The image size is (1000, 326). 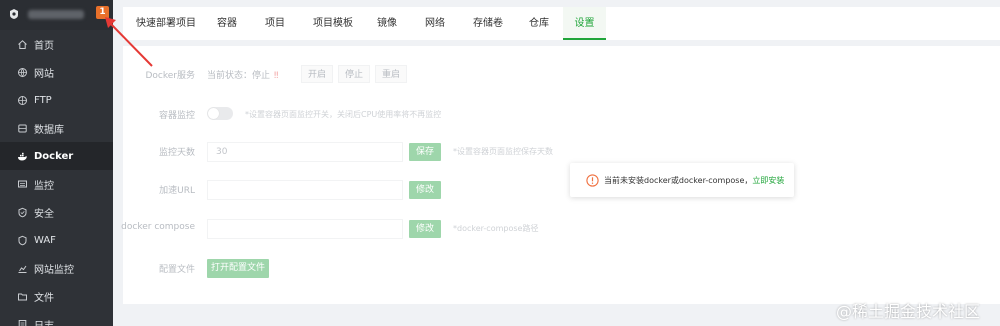 I want to click on tab-projects: 项目, so click(x=275, y=23).